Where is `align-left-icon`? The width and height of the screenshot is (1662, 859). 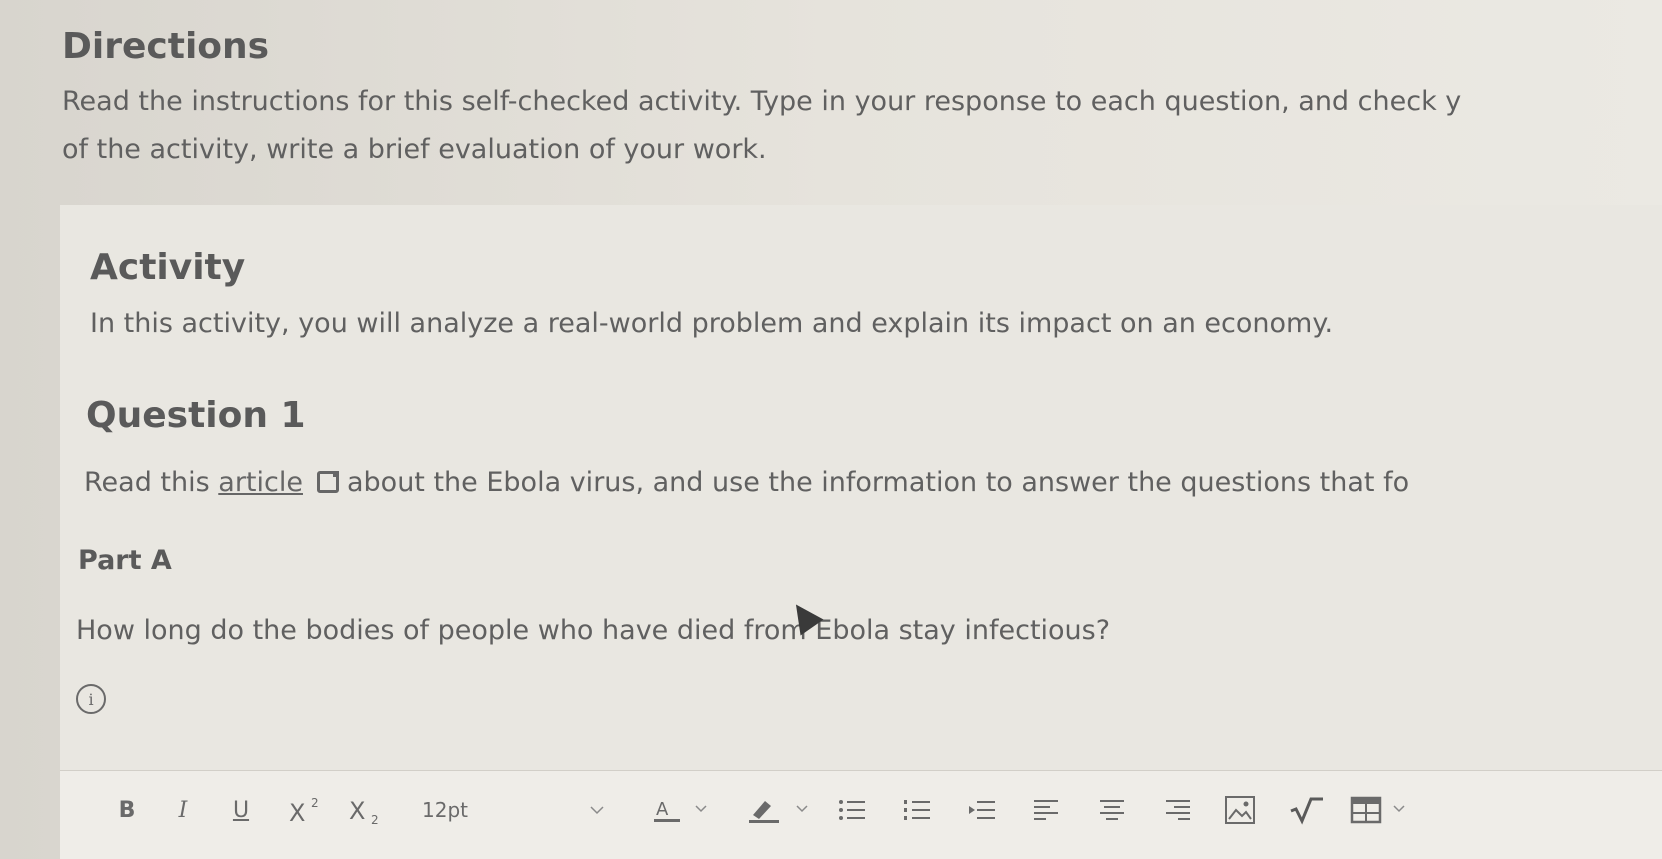
align-left-icon is located at coordinates (1046, 810).